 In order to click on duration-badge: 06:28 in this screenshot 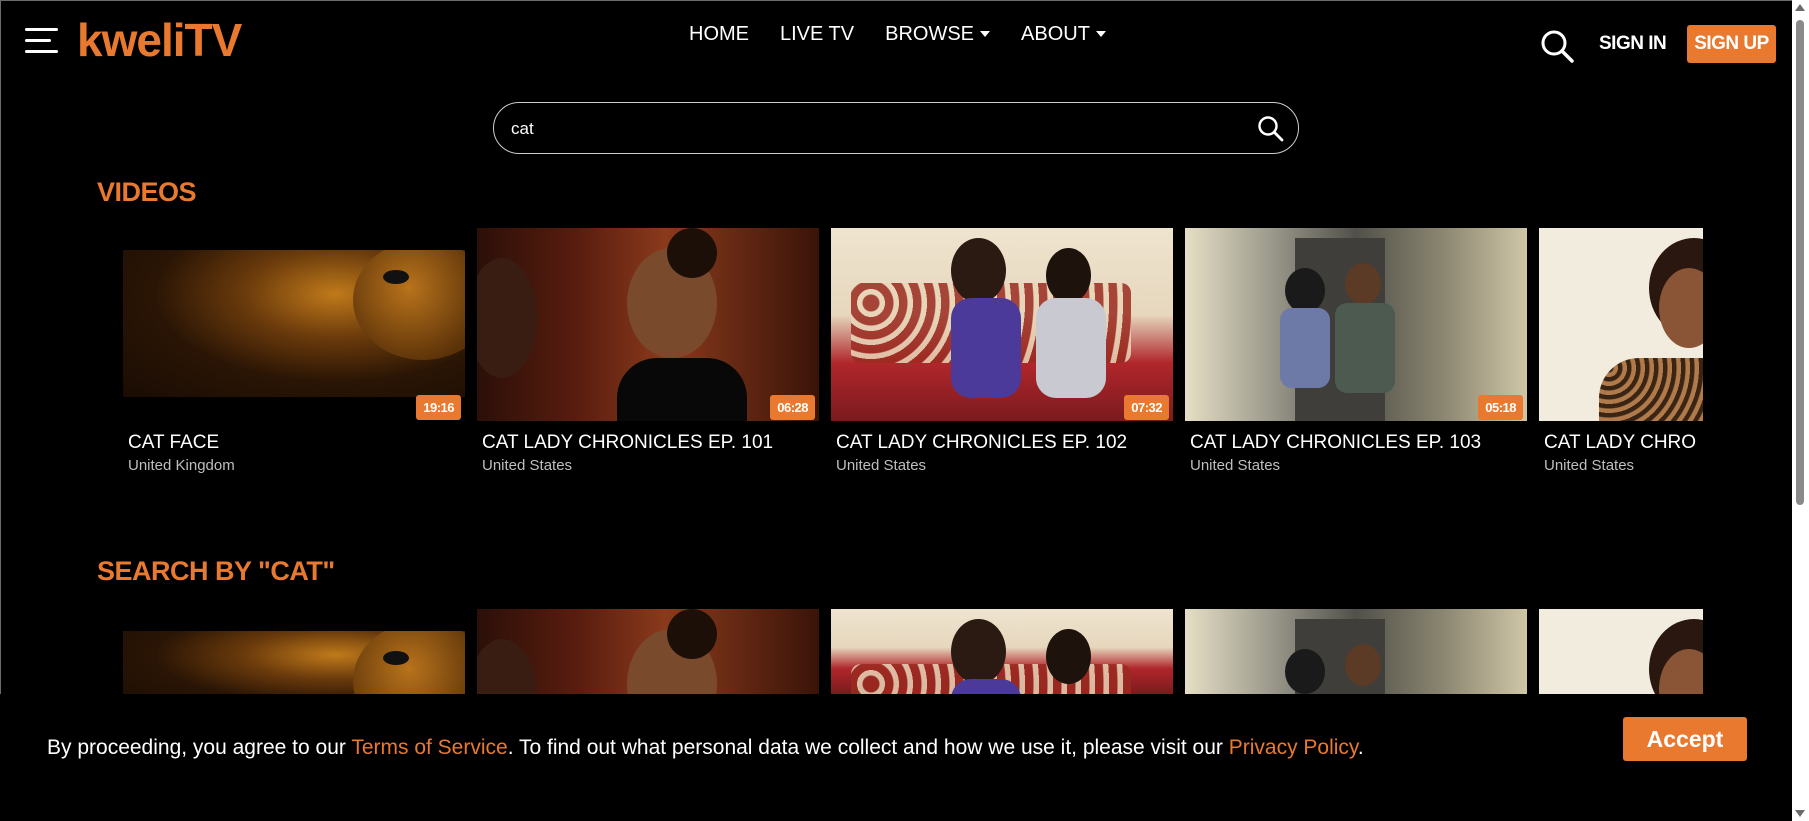, I will do `click(792, 407)`.